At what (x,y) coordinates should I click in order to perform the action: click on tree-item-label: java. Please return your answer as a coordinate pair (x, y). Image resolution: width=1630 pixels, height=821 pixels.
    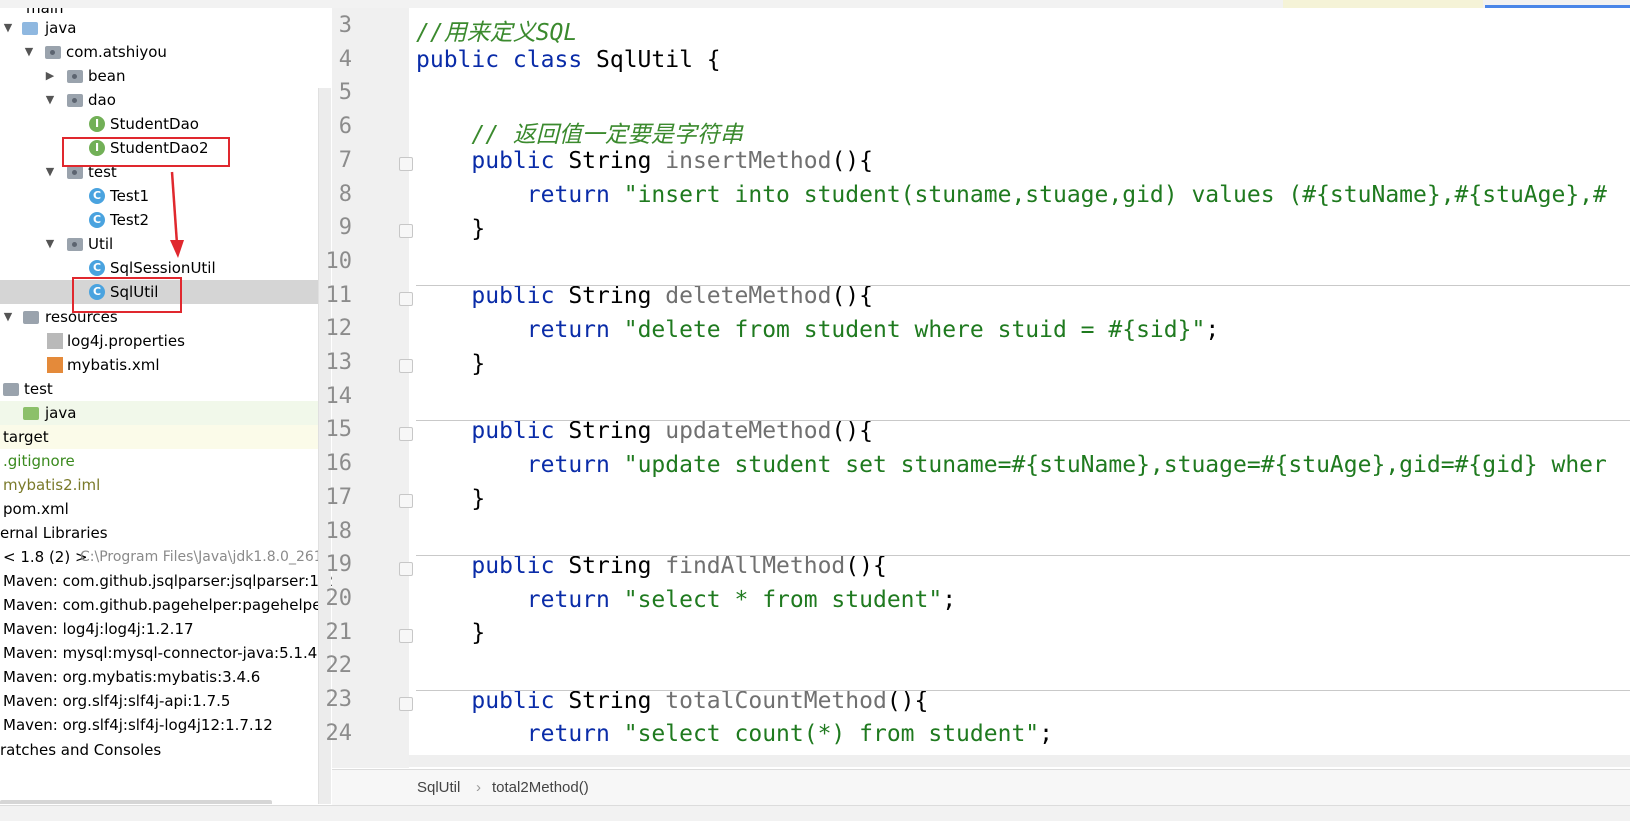
    Looking at the image, I should click on (61, 413).